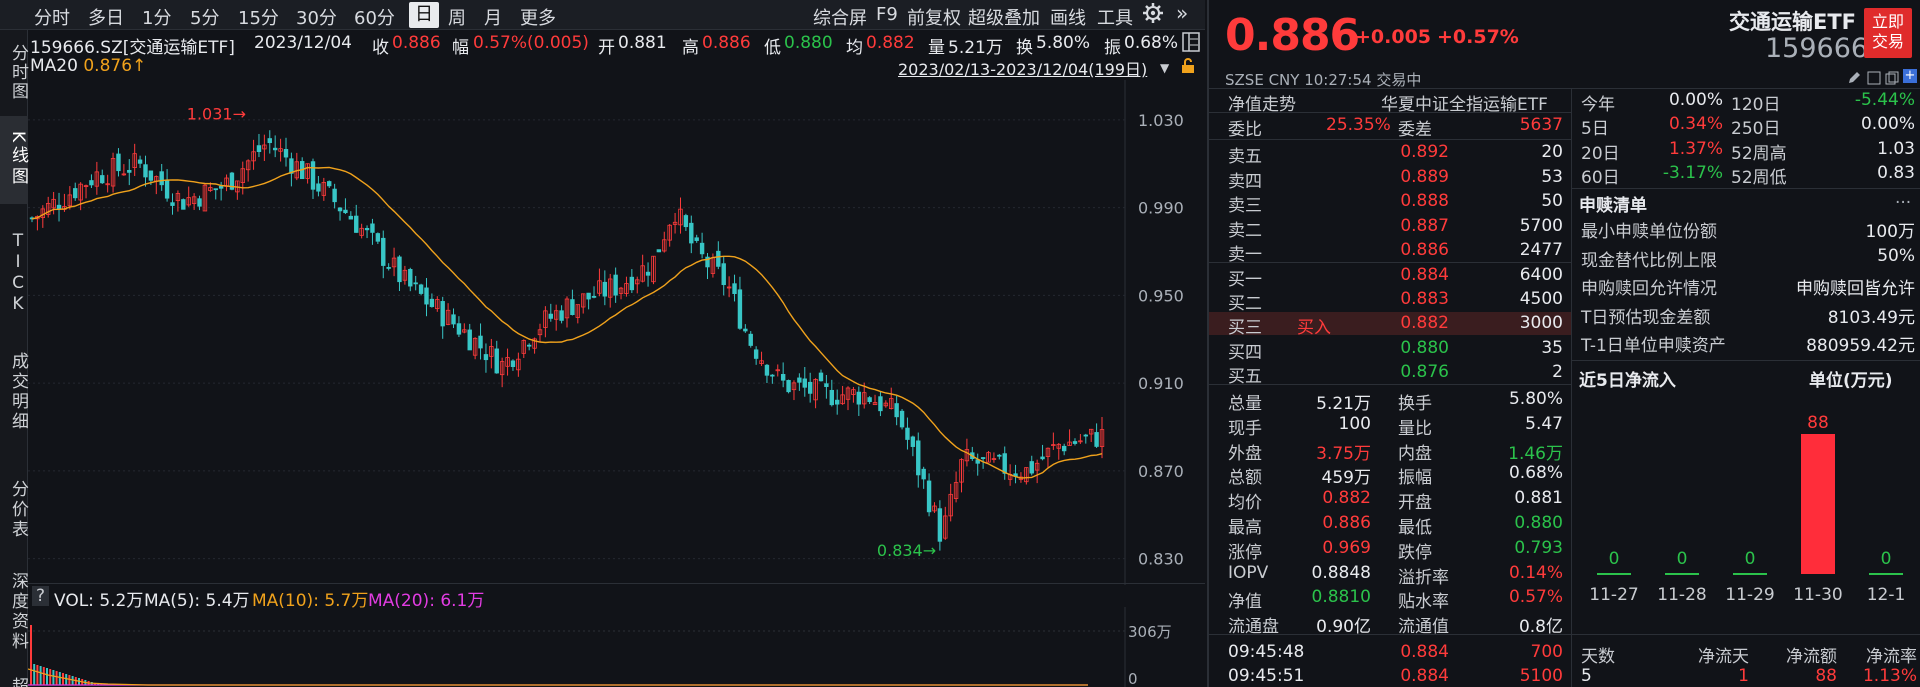  I want to click on period-tab-day: 日, so click(424, 15).